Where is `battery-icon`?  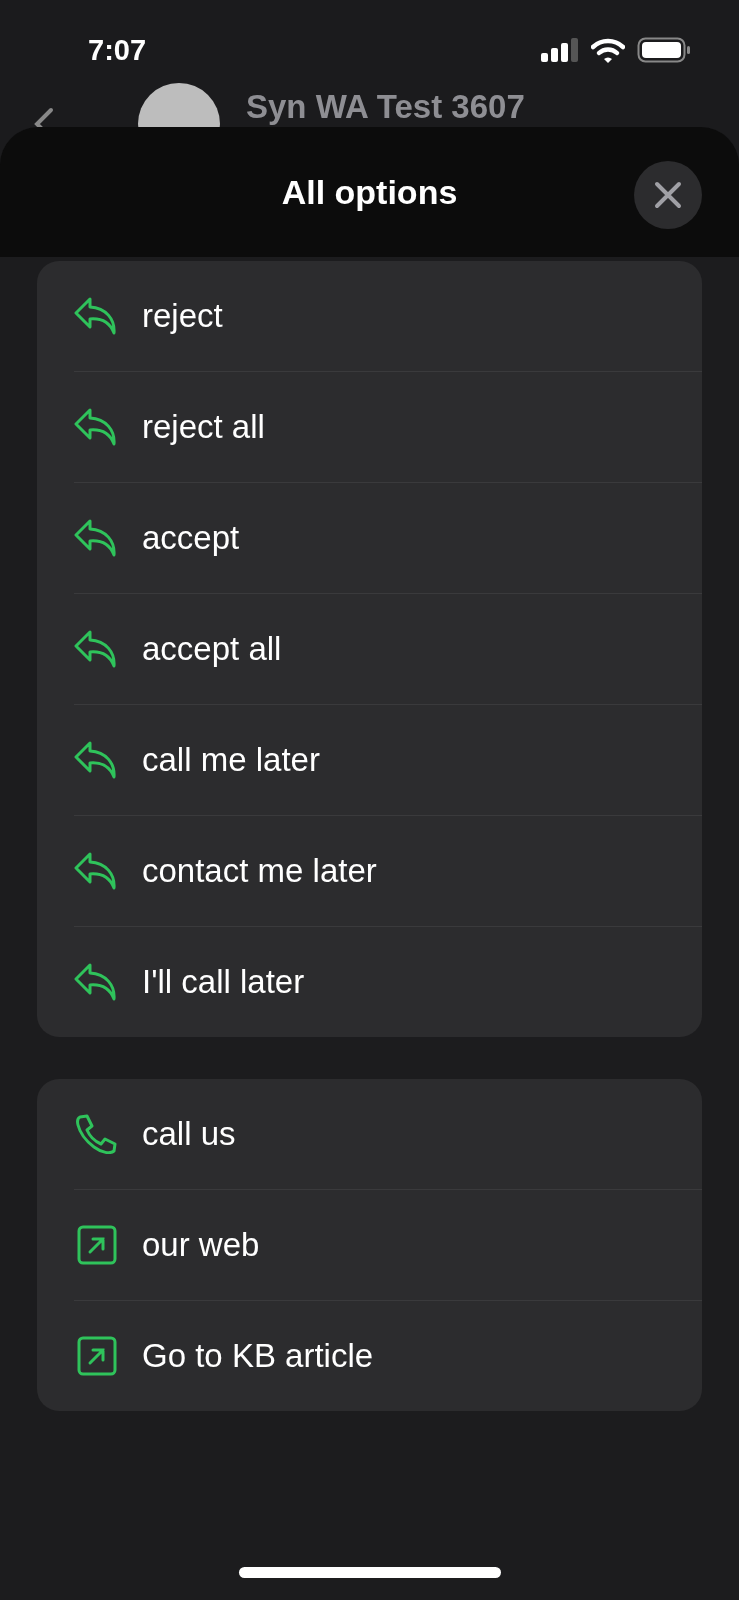
battery-icon is located at coordinates (664, 50).